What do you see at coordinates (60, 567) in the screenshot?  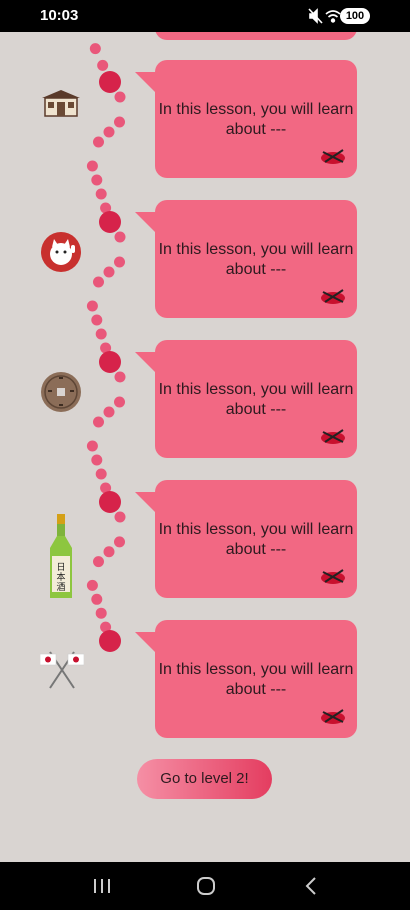 I see `sake-label-line-1: 日` at bounding box center [60, 567].